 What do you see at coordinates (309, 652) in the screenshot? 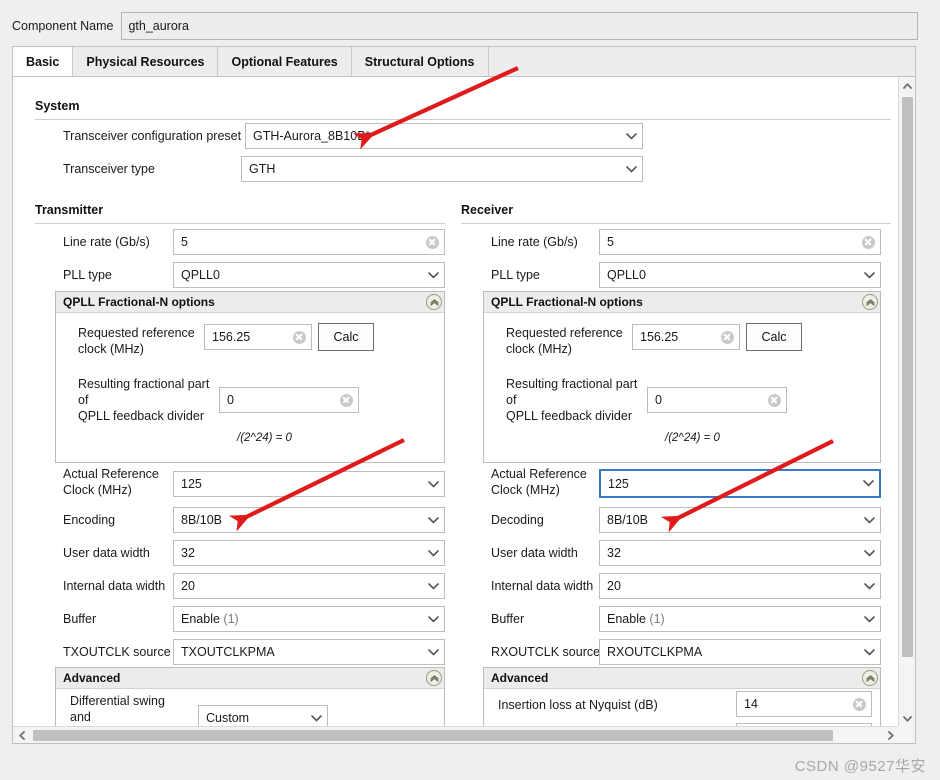
I see `tx-outclk-source-combobox: TXOUTCLKPMA` at bounding box center [309, 652].